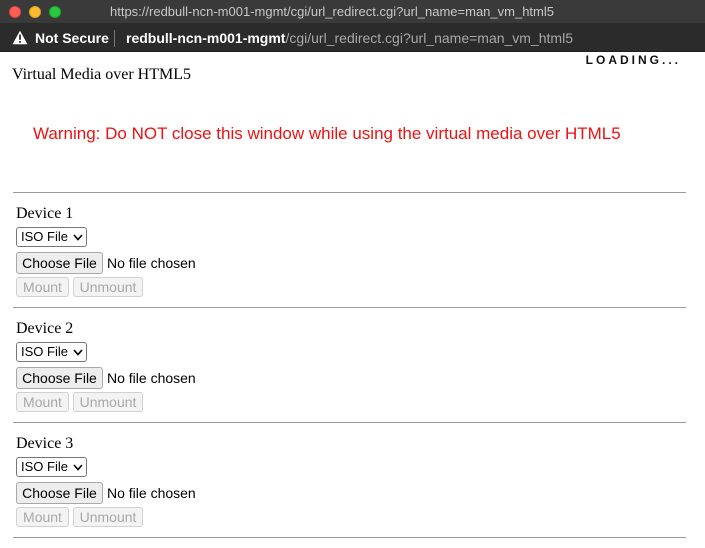 This screenshot has height=548, width=705. What do you see at coordinates (45, 443) in the screenshot?
I see `device-label: Device 3` at bounding box center [45, 443].